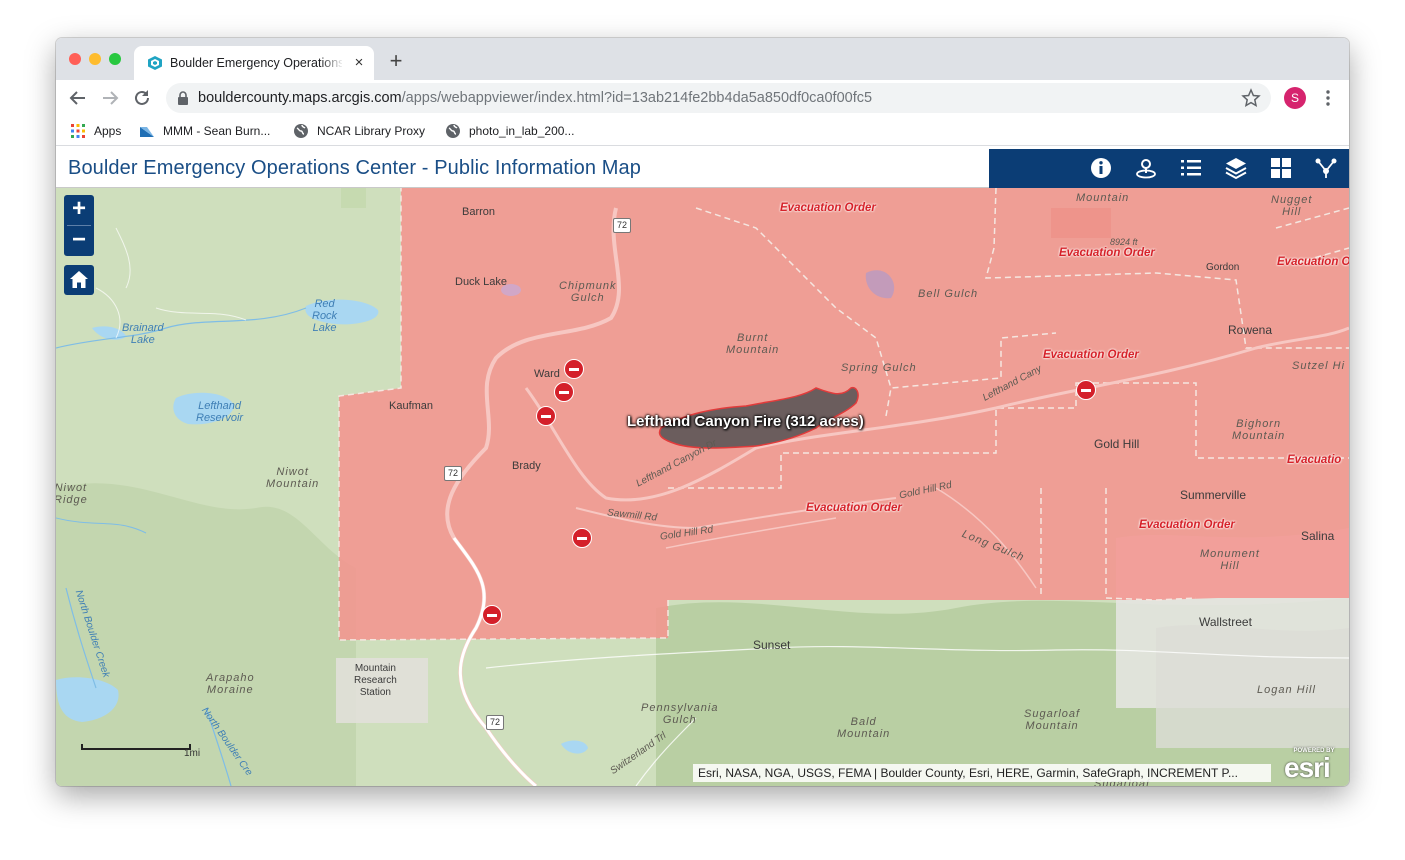 This screenshot has height=860, width=1405. Describe the element at coordinates (1101, 168) in the screenshot. I see `info-icon` at that location.